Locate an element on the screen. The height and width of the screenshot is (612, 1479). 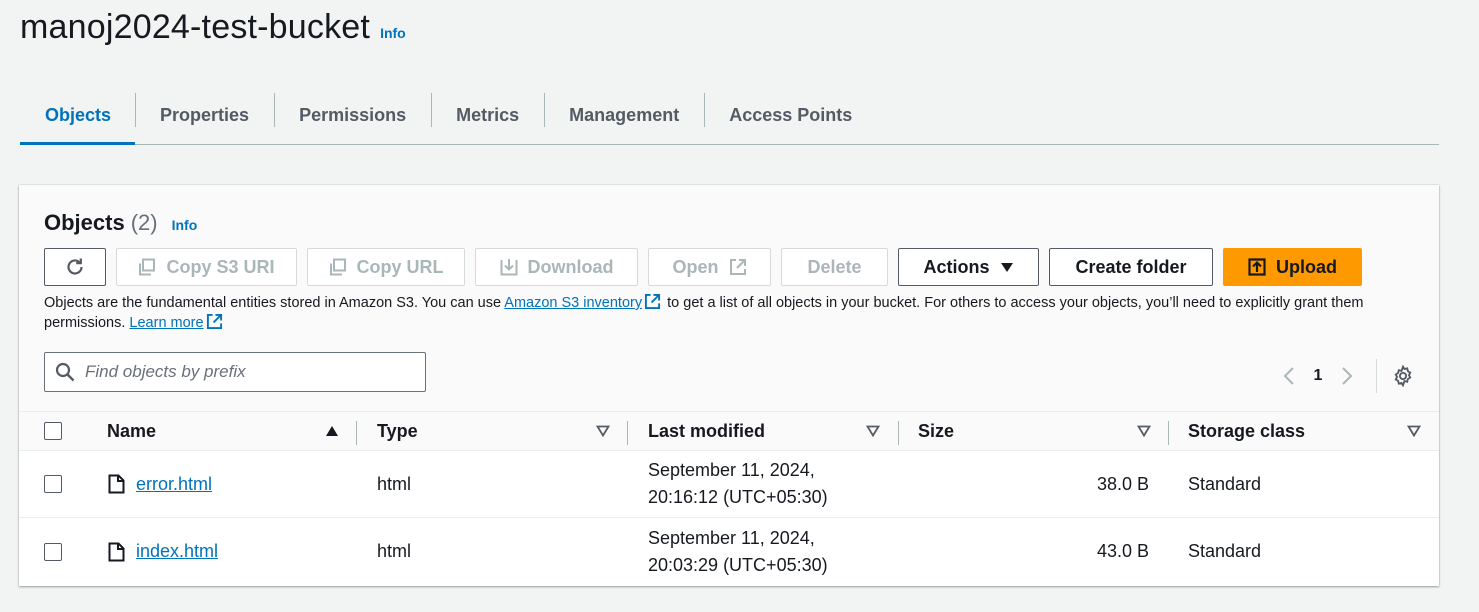
open-label: Open is located at coordinates (695, 266).